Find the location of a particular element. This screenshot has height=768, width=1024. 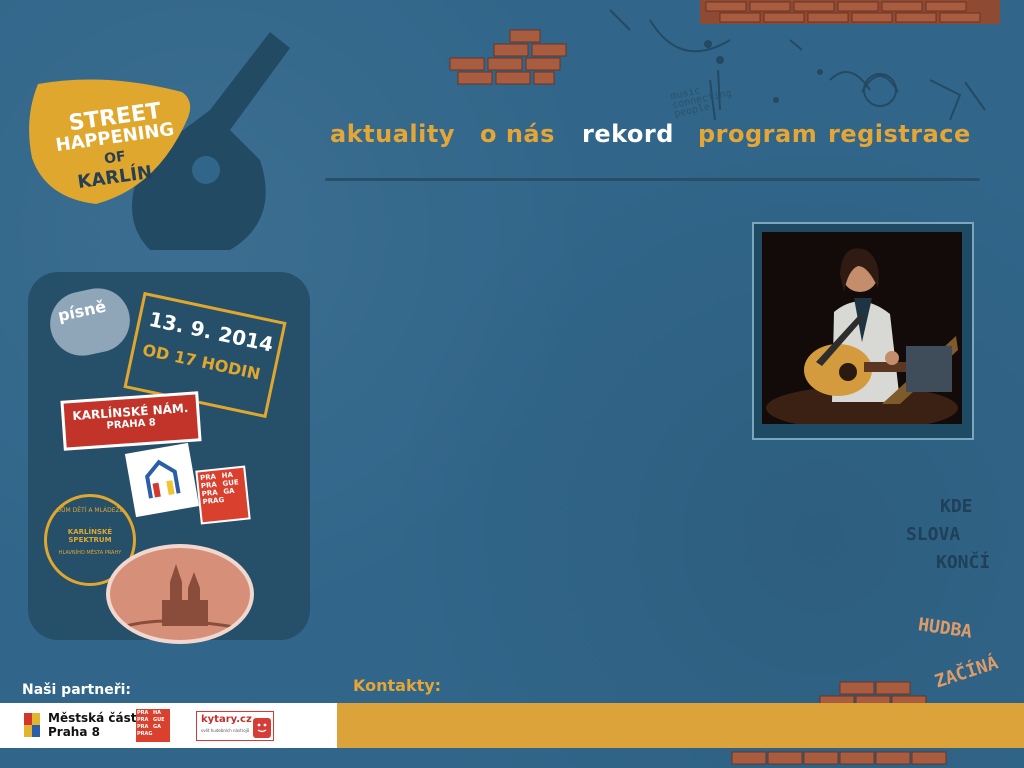

praha8-partner: Městská část Praha 8 is located at coordinates (79, 725).